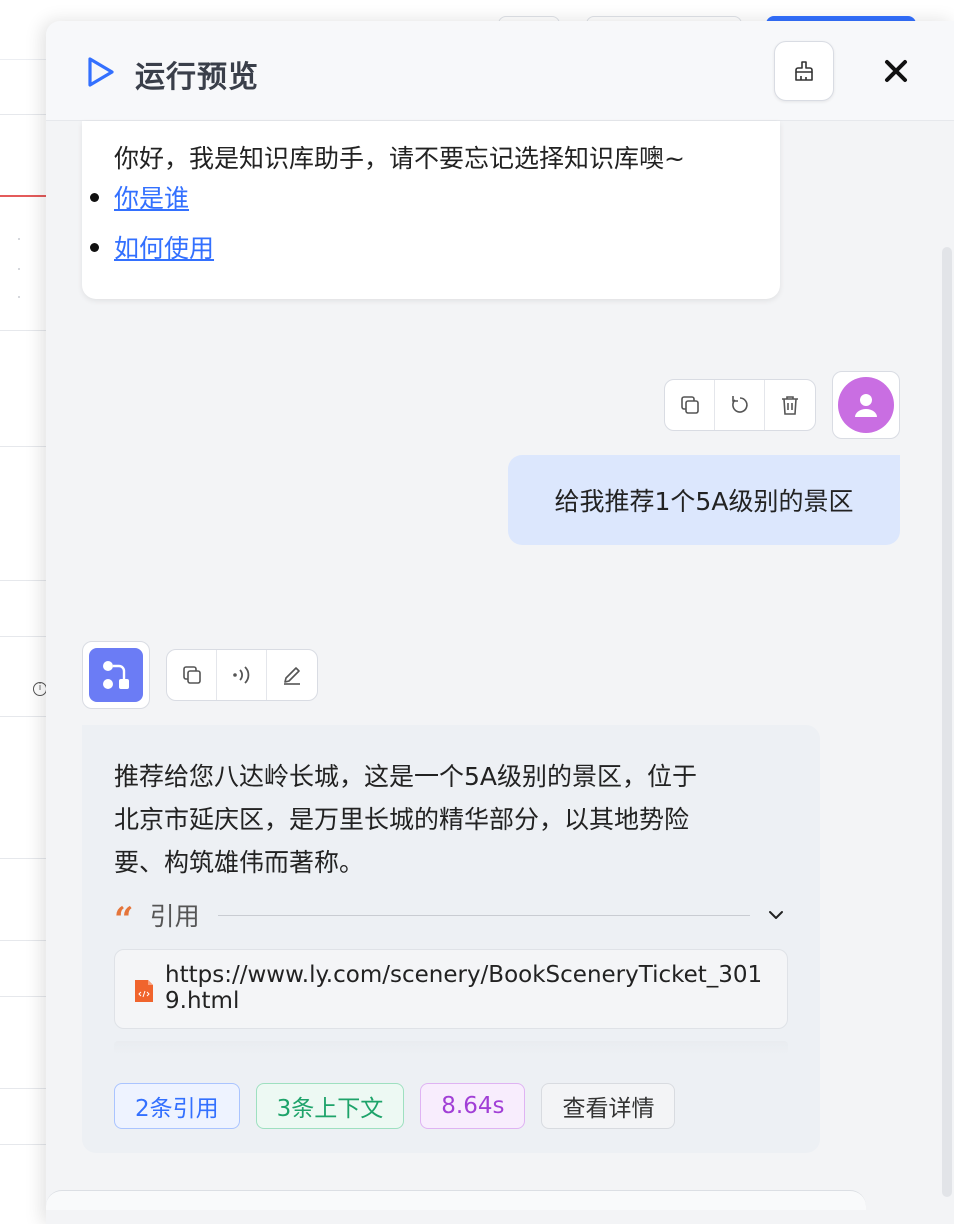  What do you see at coordinates (473, 1106) in the screenshot?
I see `response-time-tag: 8.64s` at bounding box center [473, 1106].